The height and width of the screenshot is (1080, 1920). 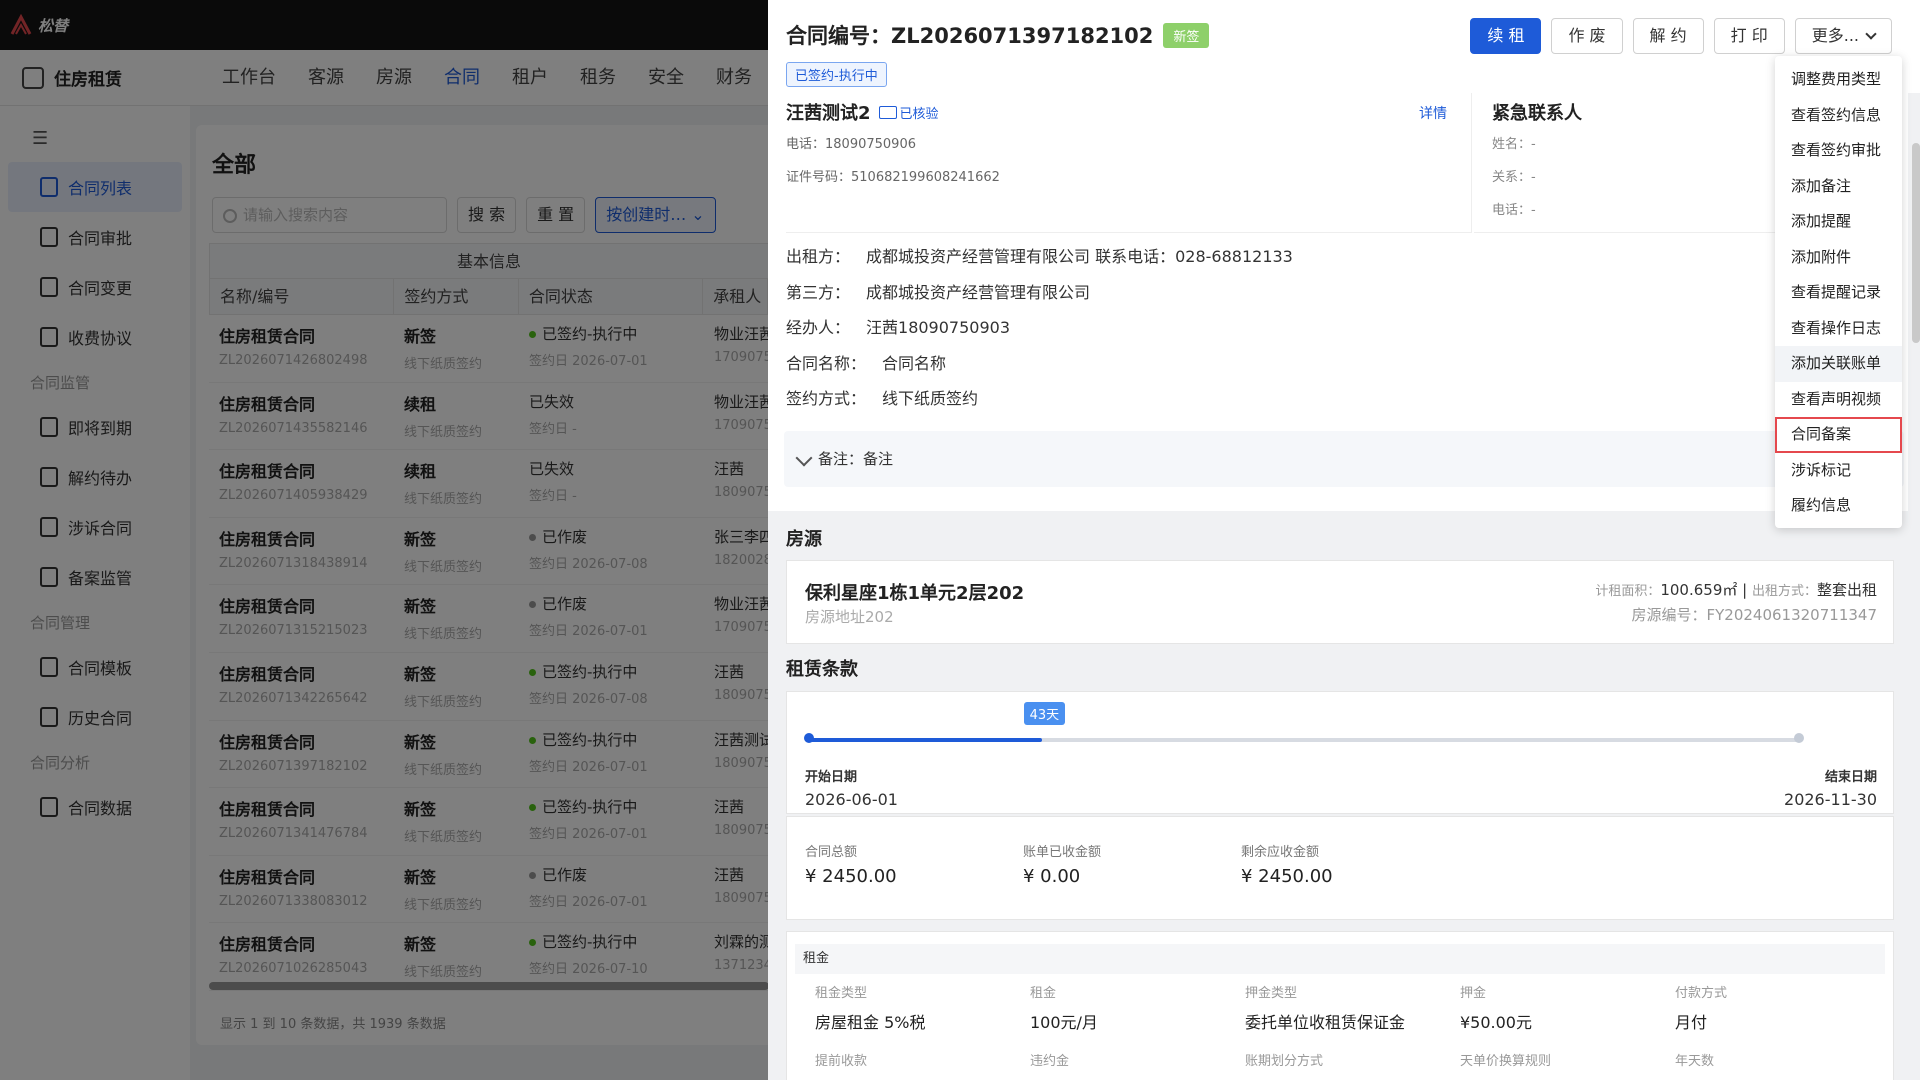 What do you see at coordinates (970, 36) in the screenshot?
I see `contract-number: 合同编号：ZL2026071397182102` at bounding box center [970, 36].